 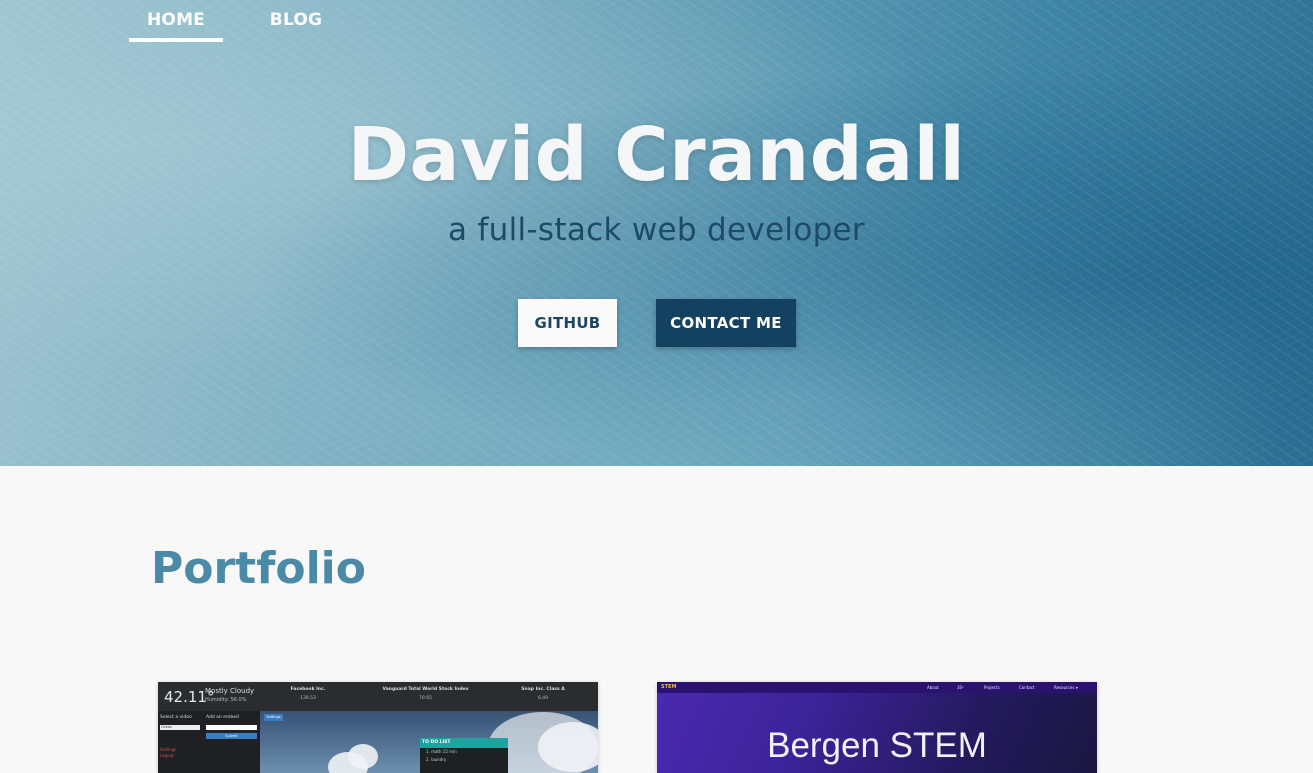 I want to click on settings-link: Settings, so click(x=168, y=749).